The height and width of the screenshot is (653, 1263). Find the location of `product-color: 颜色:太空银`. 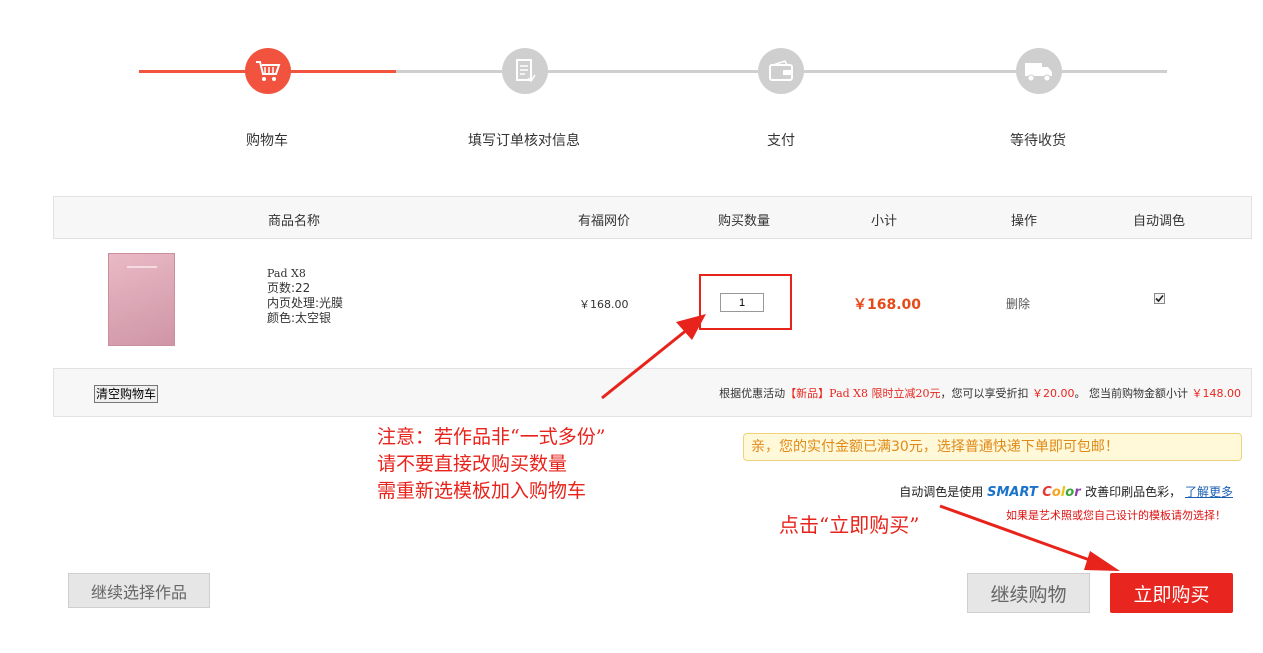

product-color: 颜色:太空银 is located at coordinates (299, 318).